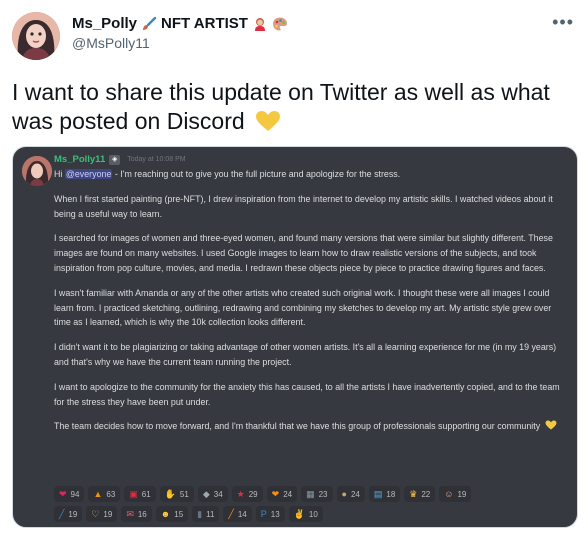 Image resolution: width=588 pixels, height=538 pixels. What do you see at coordinates (133, 494) in the screenshot?
I see `heart-decoration-icon: ▣` at bounding box center [133, 494].